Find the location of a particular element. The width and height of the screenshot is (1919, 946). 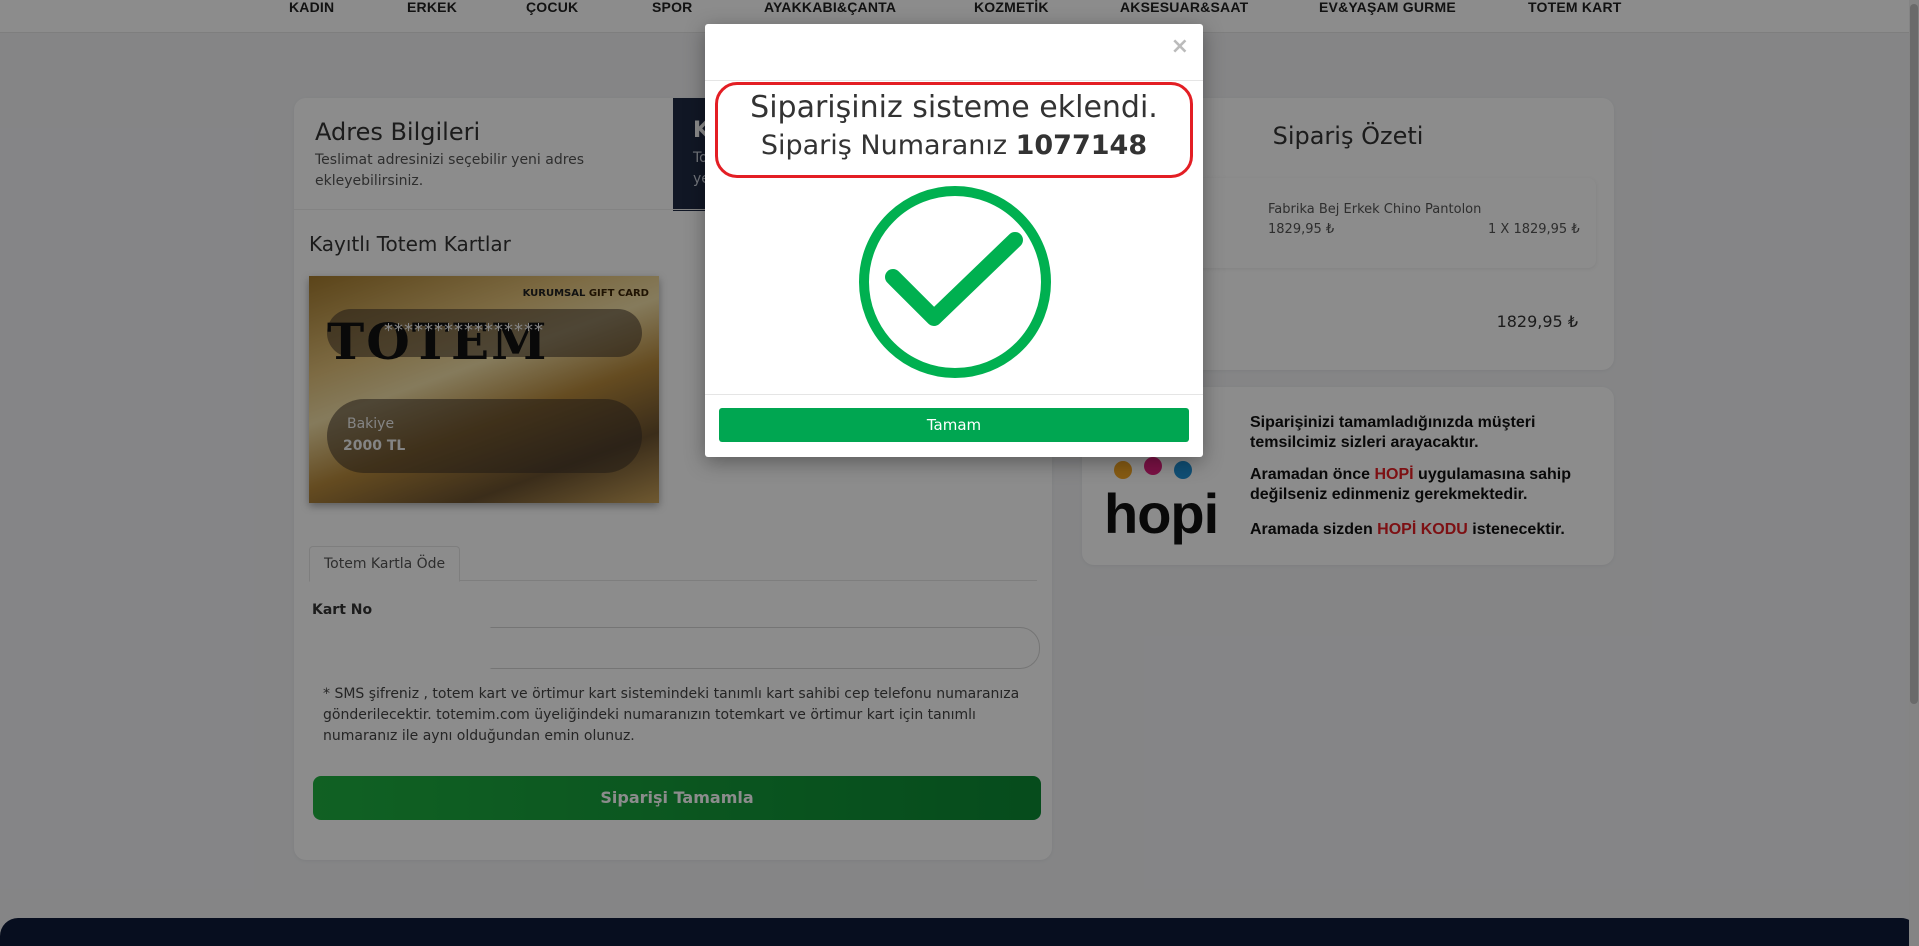

order-number-message: Sipariş Numaranız 1077148 is located at coordinates (954, 145).